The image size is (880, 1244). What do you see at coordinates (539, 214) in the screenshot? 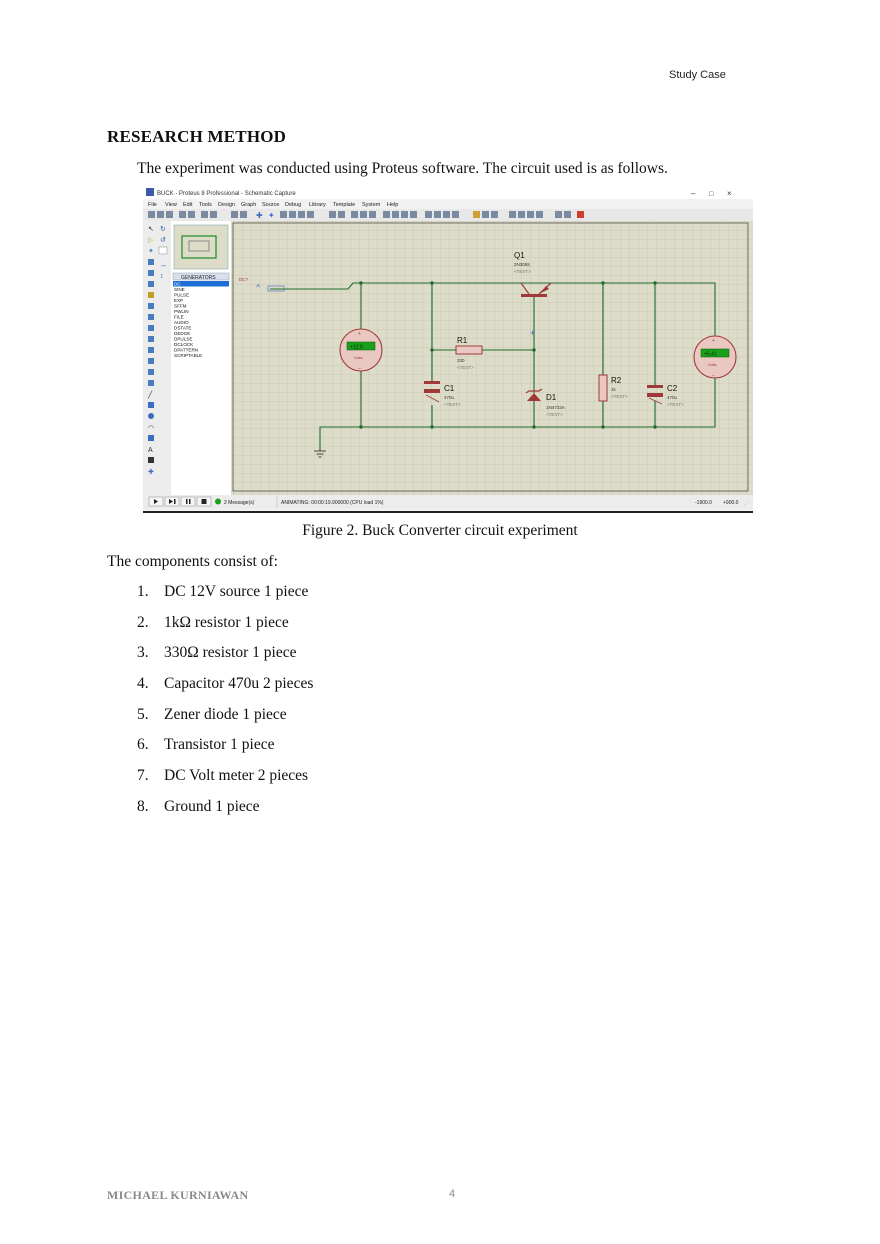
I see `child-sheet-icon` at bounding box center [539, 214].